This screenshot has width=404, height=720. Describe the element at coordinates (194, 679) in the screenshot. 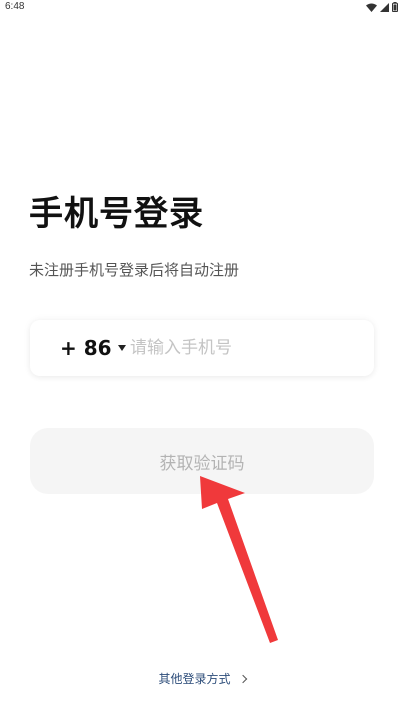

I see `other-login-label: 其他登录方式` at that location.